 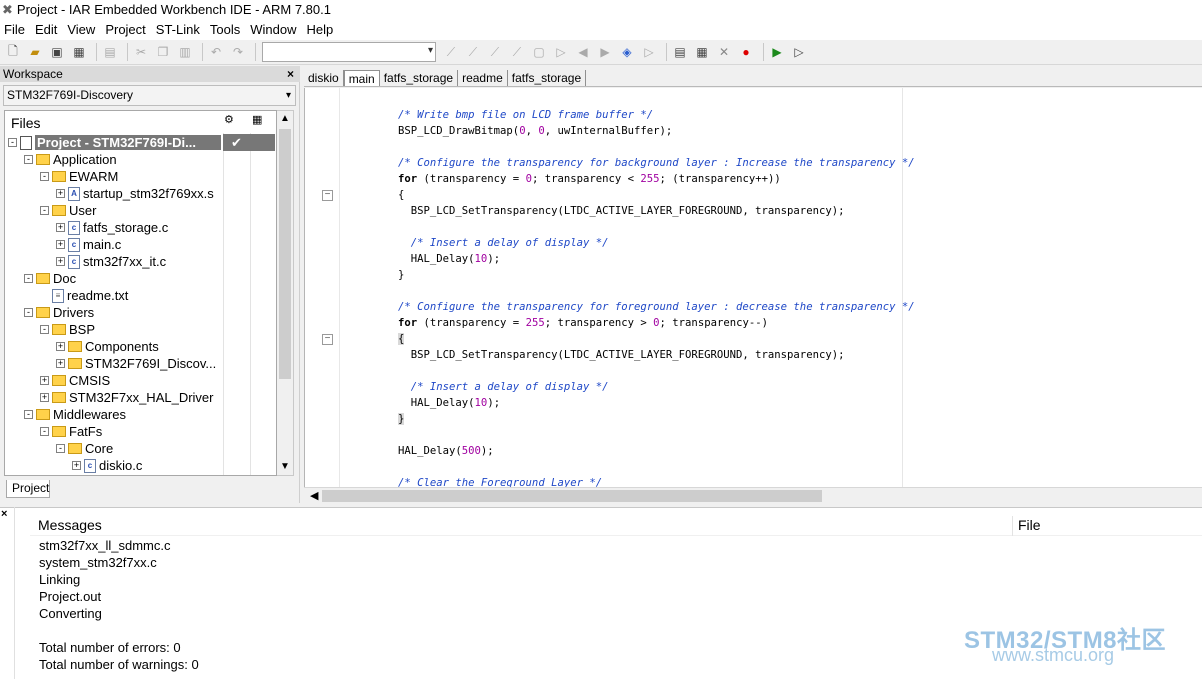 What do you see at coordinates (517, 52) in the screenshot?
I see `find-in-files-icon: ⟋` at bounding box center [517, 52].